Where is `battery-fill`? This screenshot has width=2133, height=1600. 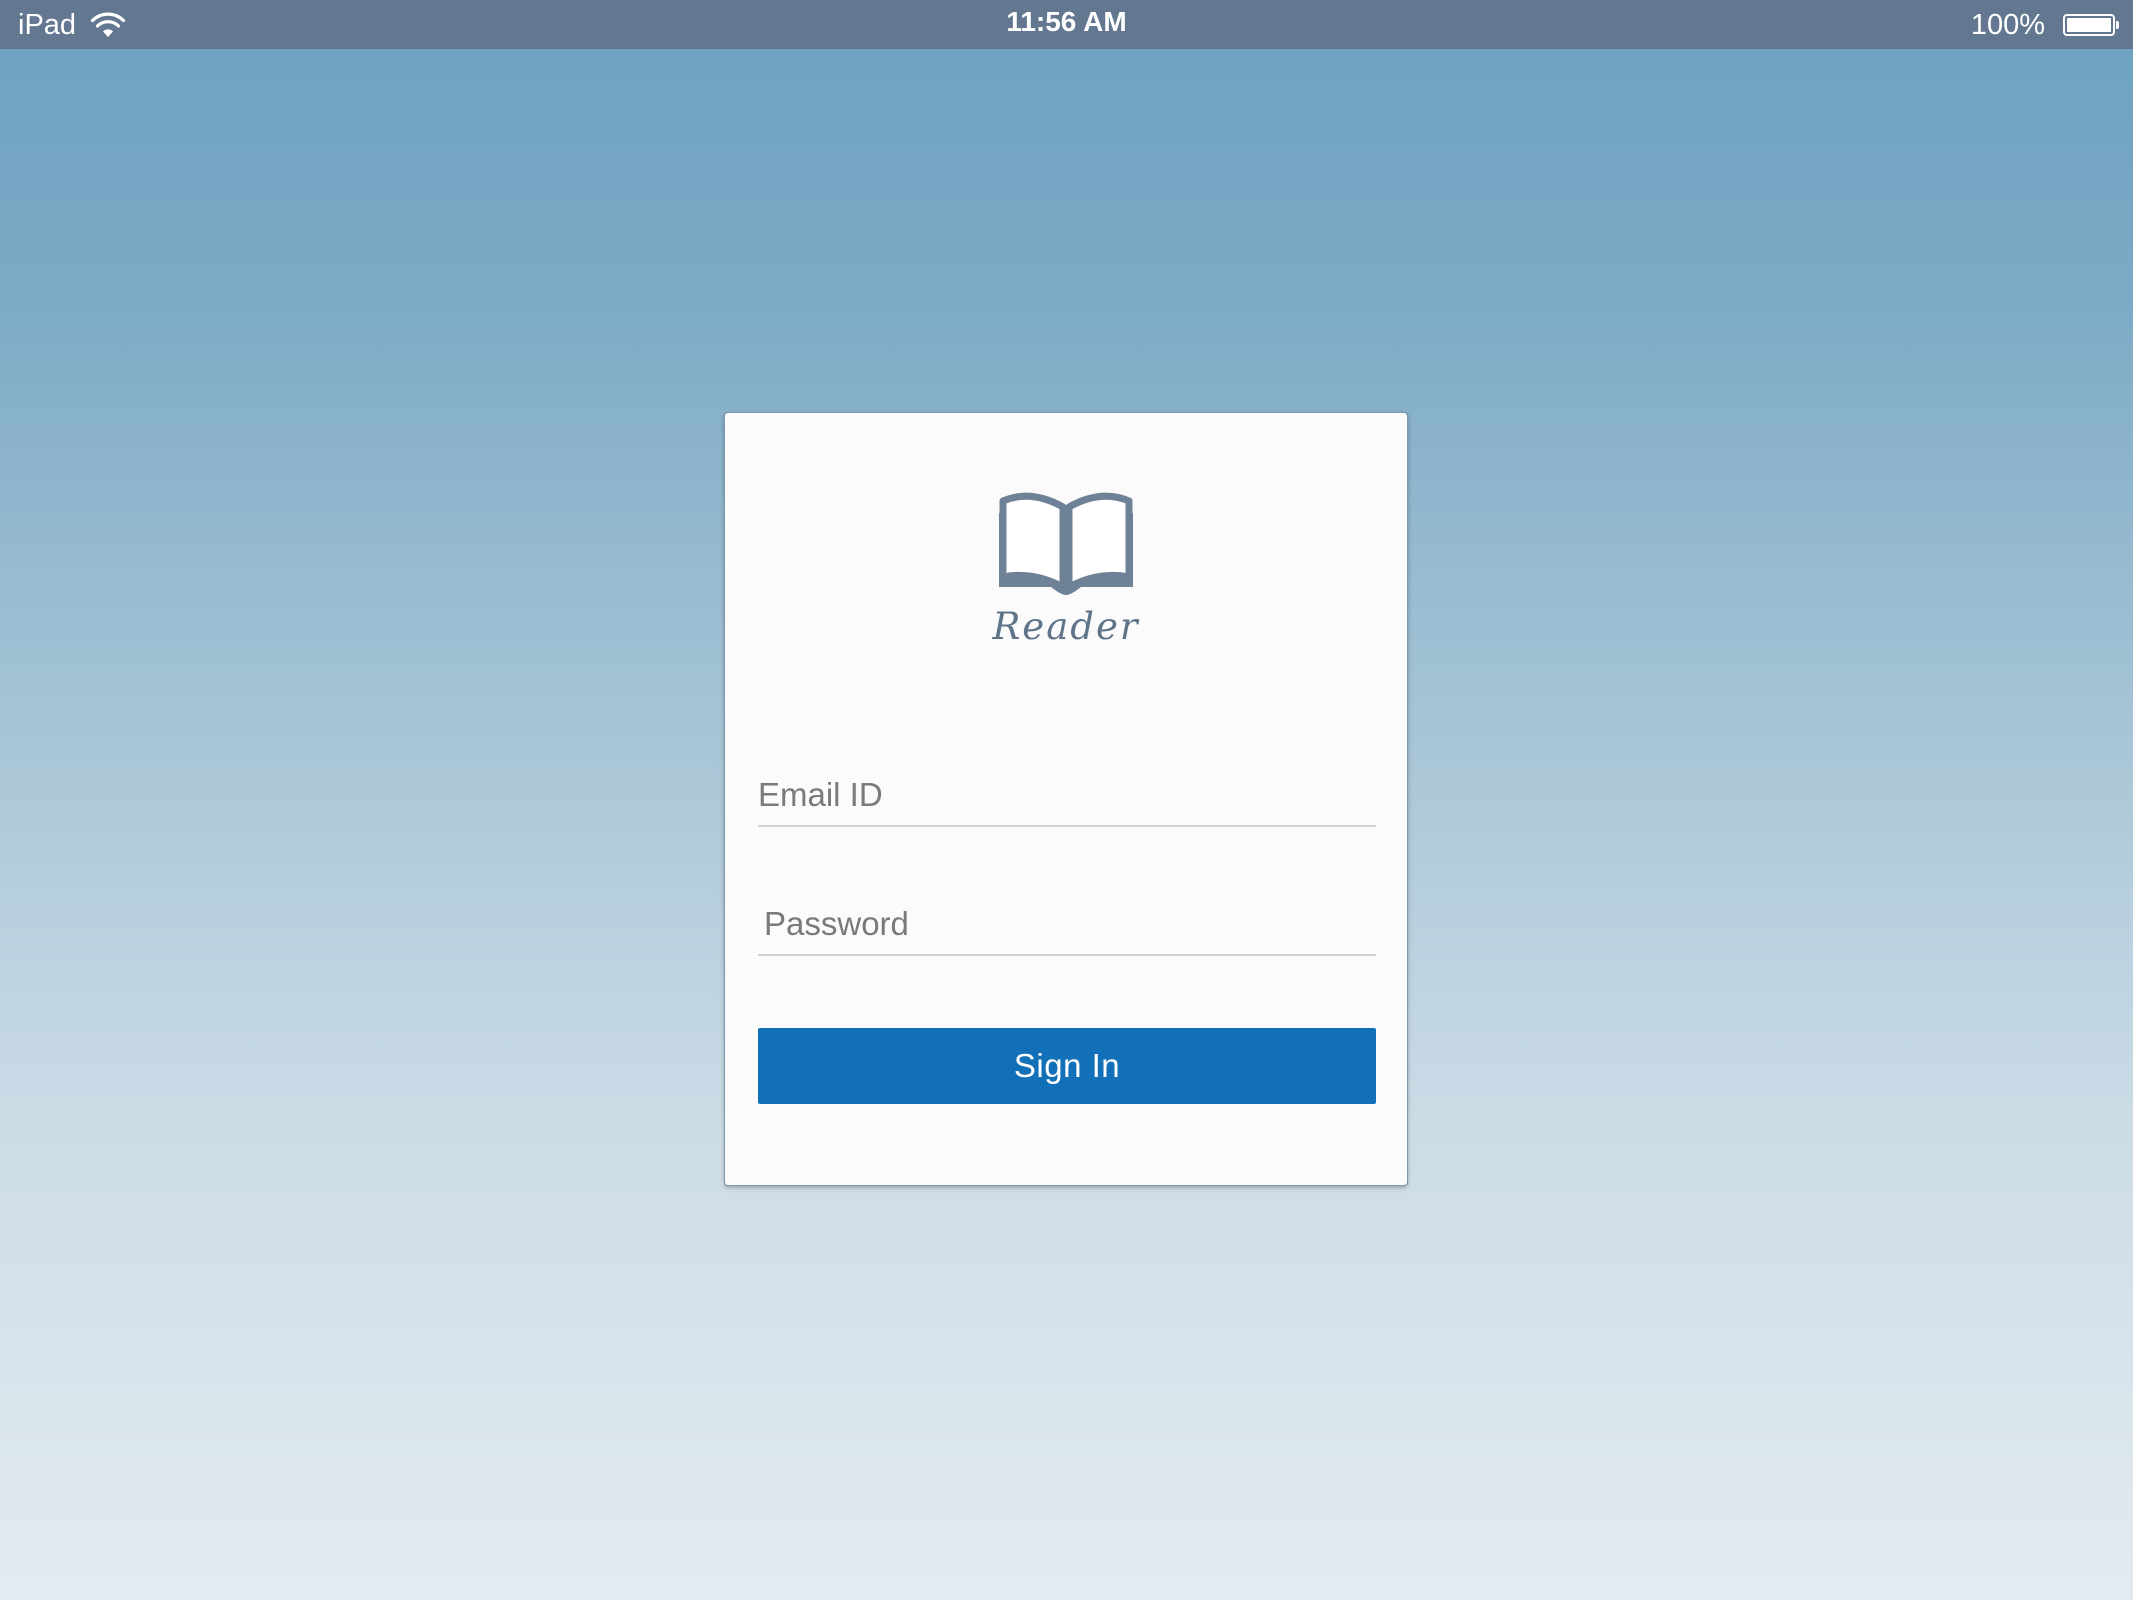 battery-fill is located at coordinates (2089, 25).